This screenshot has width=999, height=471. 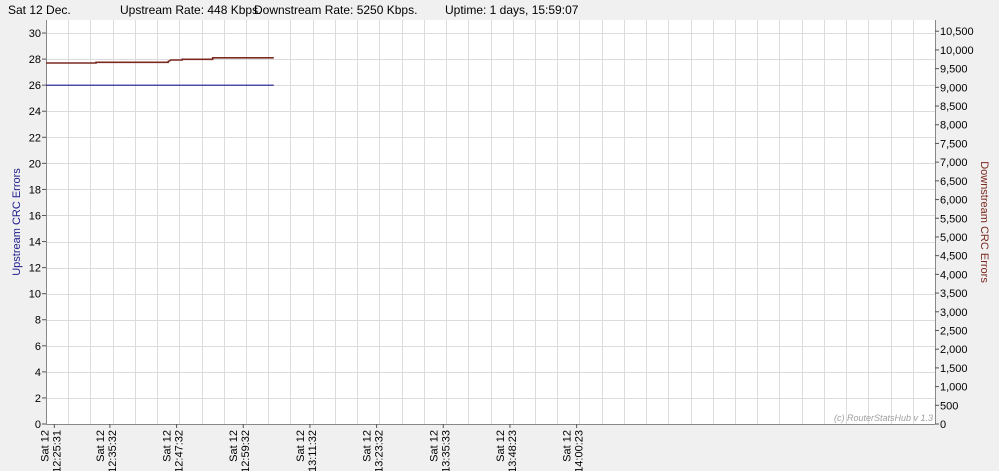 I want to click on right-axis-label: Downstream CRC Errors, so click(x=984, y=222).